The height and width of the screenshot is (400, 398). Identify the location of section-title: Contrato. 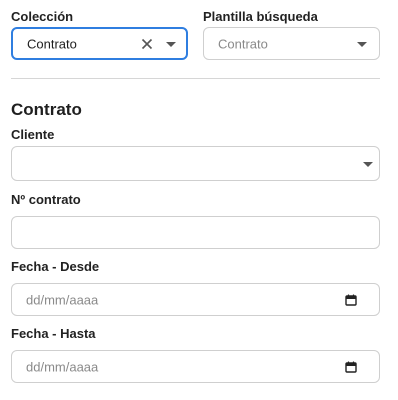
(46, 109).